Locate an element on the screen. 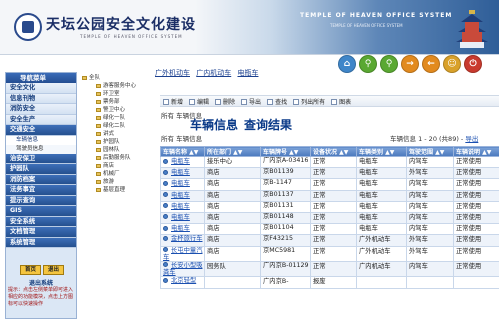 The width and height of the screenshot is (499, 319). tree-node: 绿化二队 is located at coordinates (117, 126).